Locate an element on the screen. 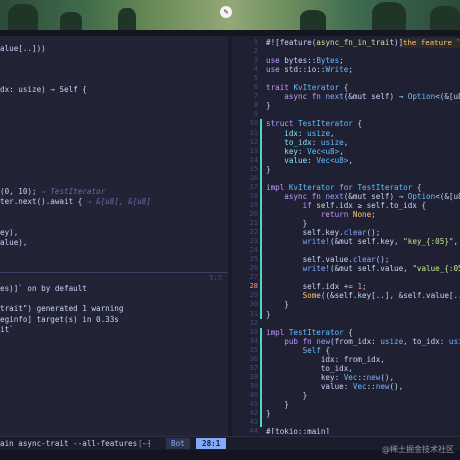 The image size is (460, 460). line-number: 40 is located at coordinates (253, 394).